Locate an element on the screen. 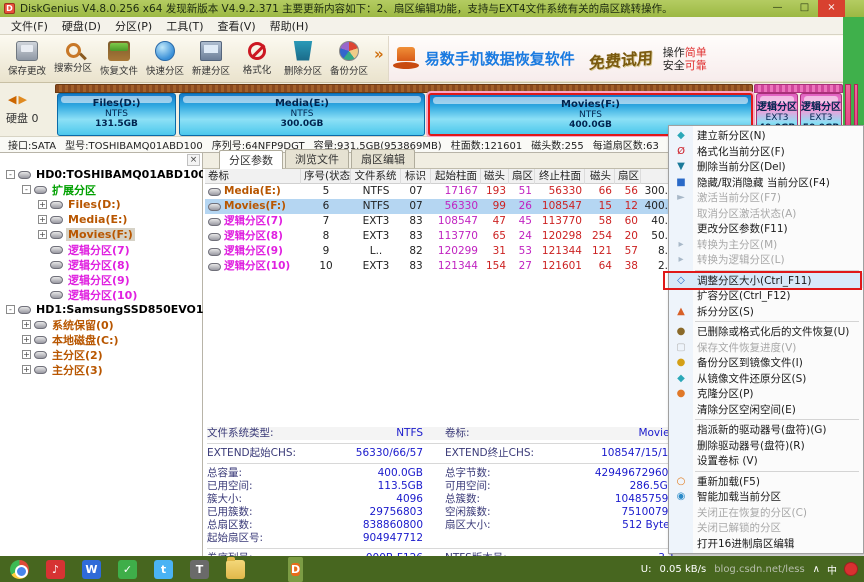 The height and width of the screenshot is (582, 864). context-menu-item-0: ◆ 建立新分区(N) is located at coordinates (766, 136).